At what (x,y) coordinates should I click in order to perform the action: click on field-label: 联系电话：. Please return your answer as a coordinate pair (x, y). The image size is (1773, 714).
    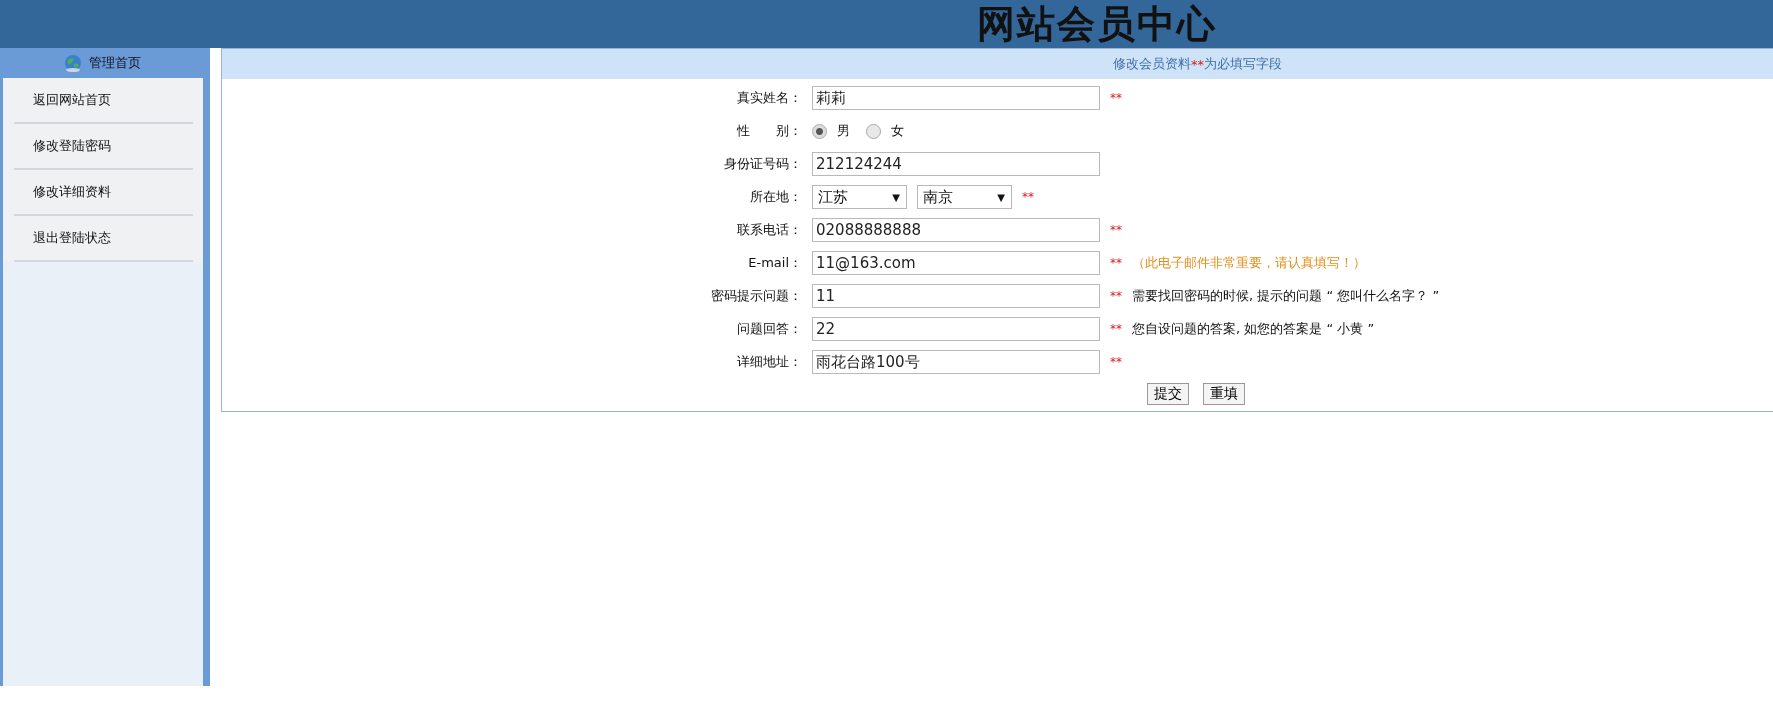
    Looking at the image, I should click on (769, 230).